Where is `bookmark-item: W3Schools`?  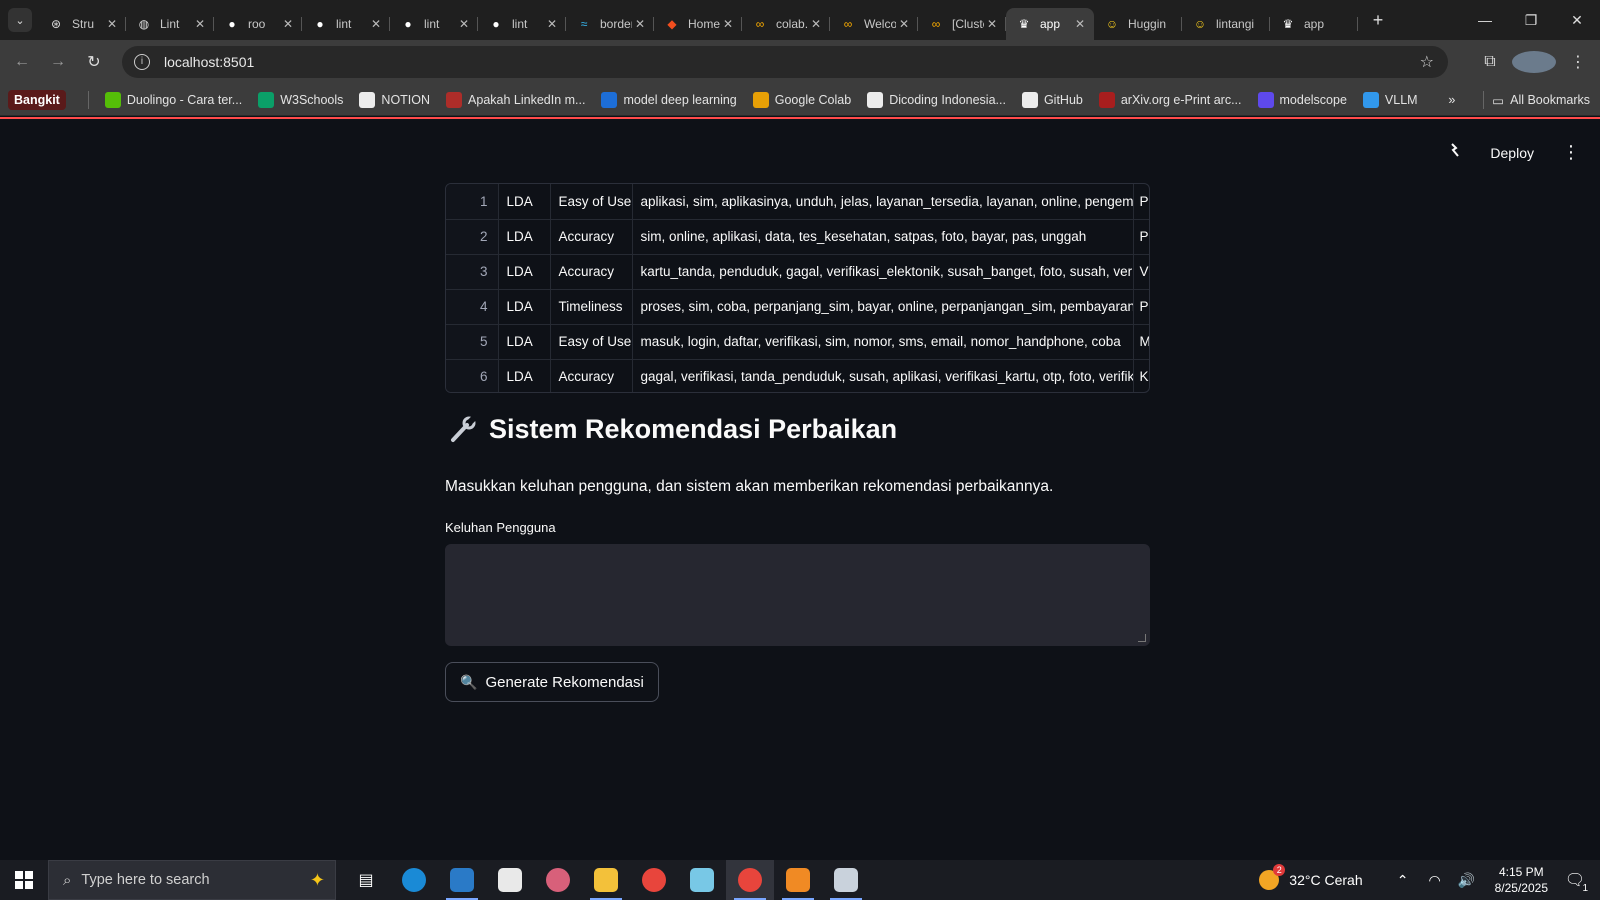 bookmark-item: W3Schools is located at coordinates (300, 99).